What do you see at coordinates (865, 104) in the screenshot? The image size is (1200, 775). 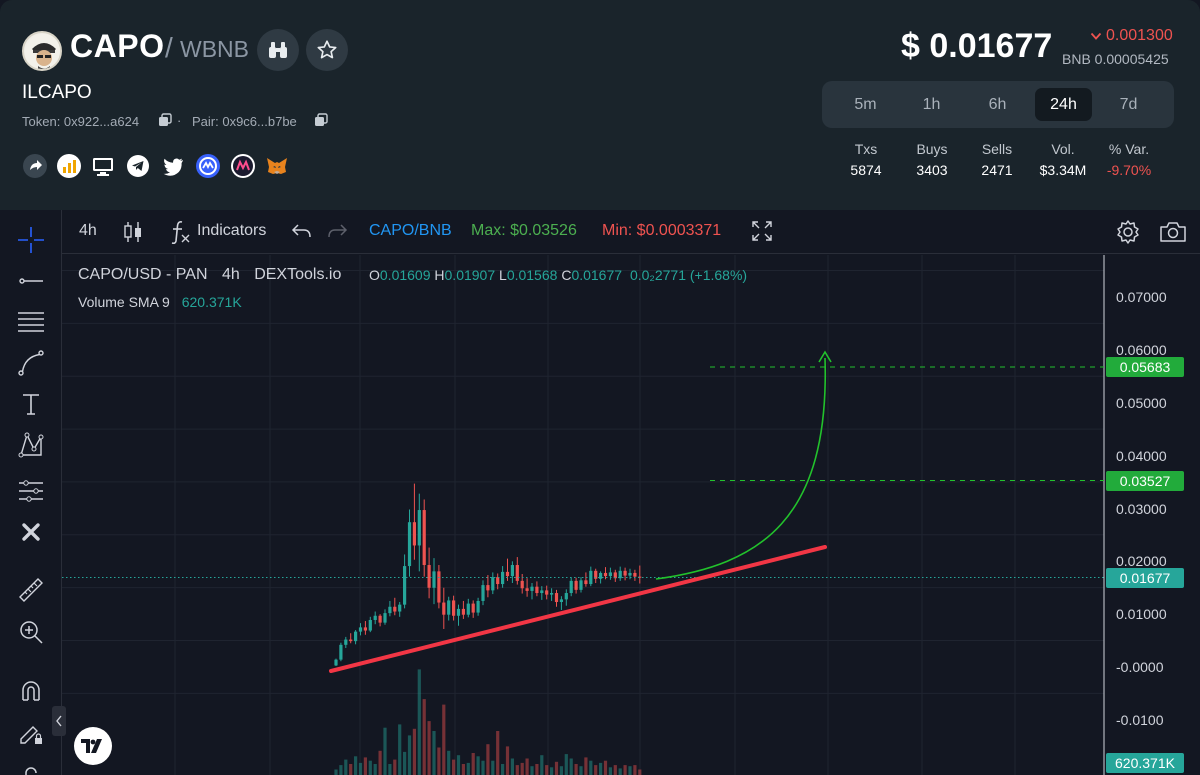 I see `timeframe-5m: 5m` at bounding box center [865, 104].